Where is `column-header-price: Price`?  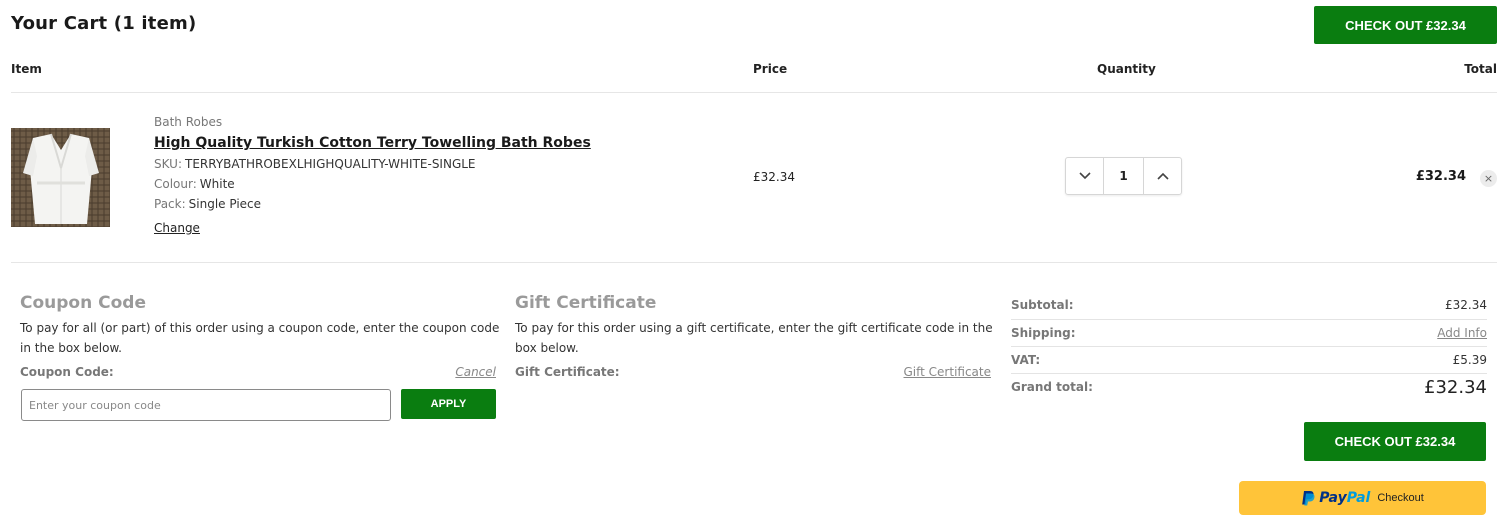 column-header-price: Price is located at coordinates (770, 69).